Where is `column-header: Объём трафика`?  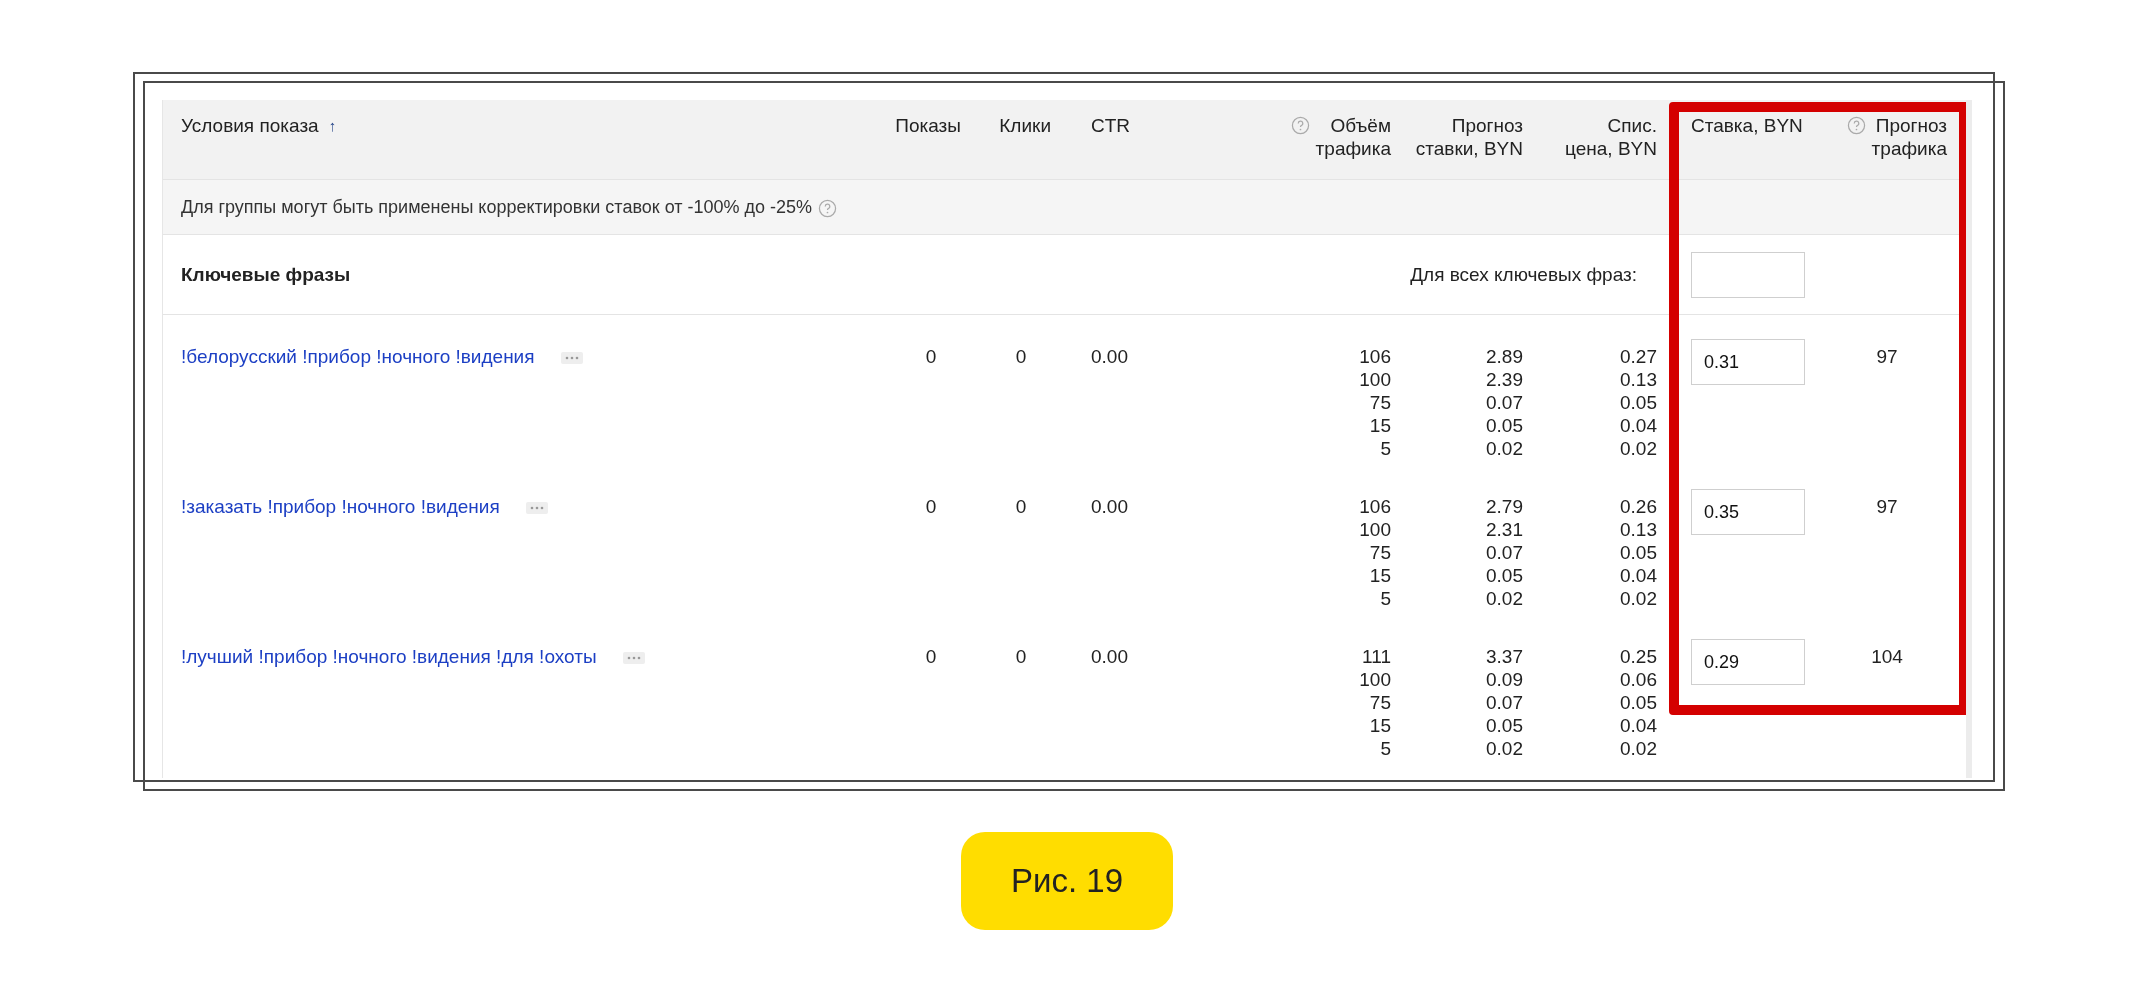 column-header: Объём трафика is located at coordinates (1353, 137).